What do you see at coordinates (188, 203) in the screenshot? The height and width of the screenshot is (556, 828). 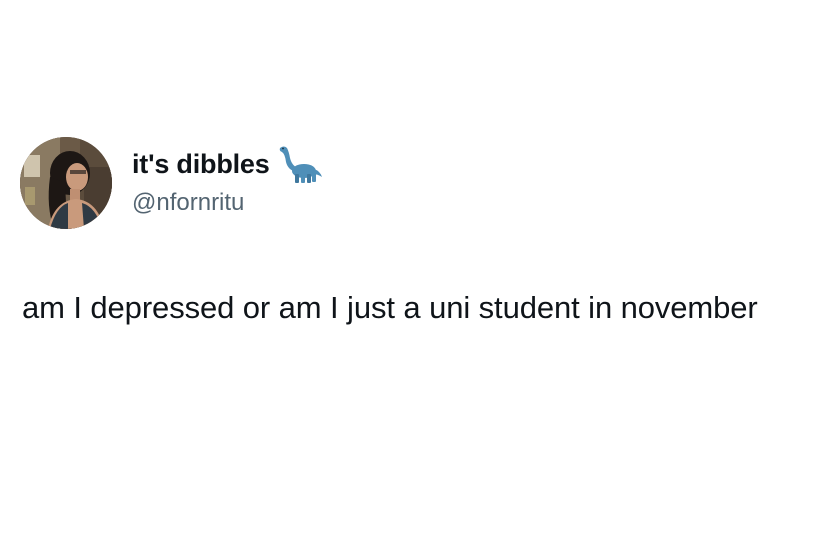 I see `user-handle: @nfornritu` at bounding box center [188, 203].